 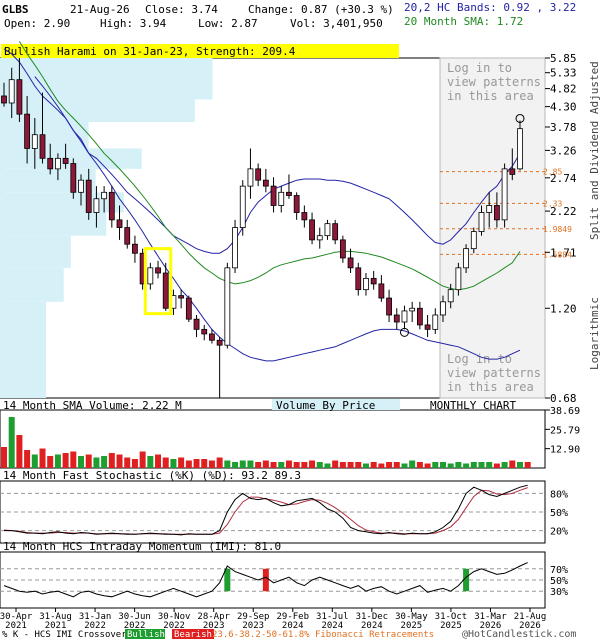 I want to click on chart-type-label: MONTHLY CHART, so click(x=473, y=405).